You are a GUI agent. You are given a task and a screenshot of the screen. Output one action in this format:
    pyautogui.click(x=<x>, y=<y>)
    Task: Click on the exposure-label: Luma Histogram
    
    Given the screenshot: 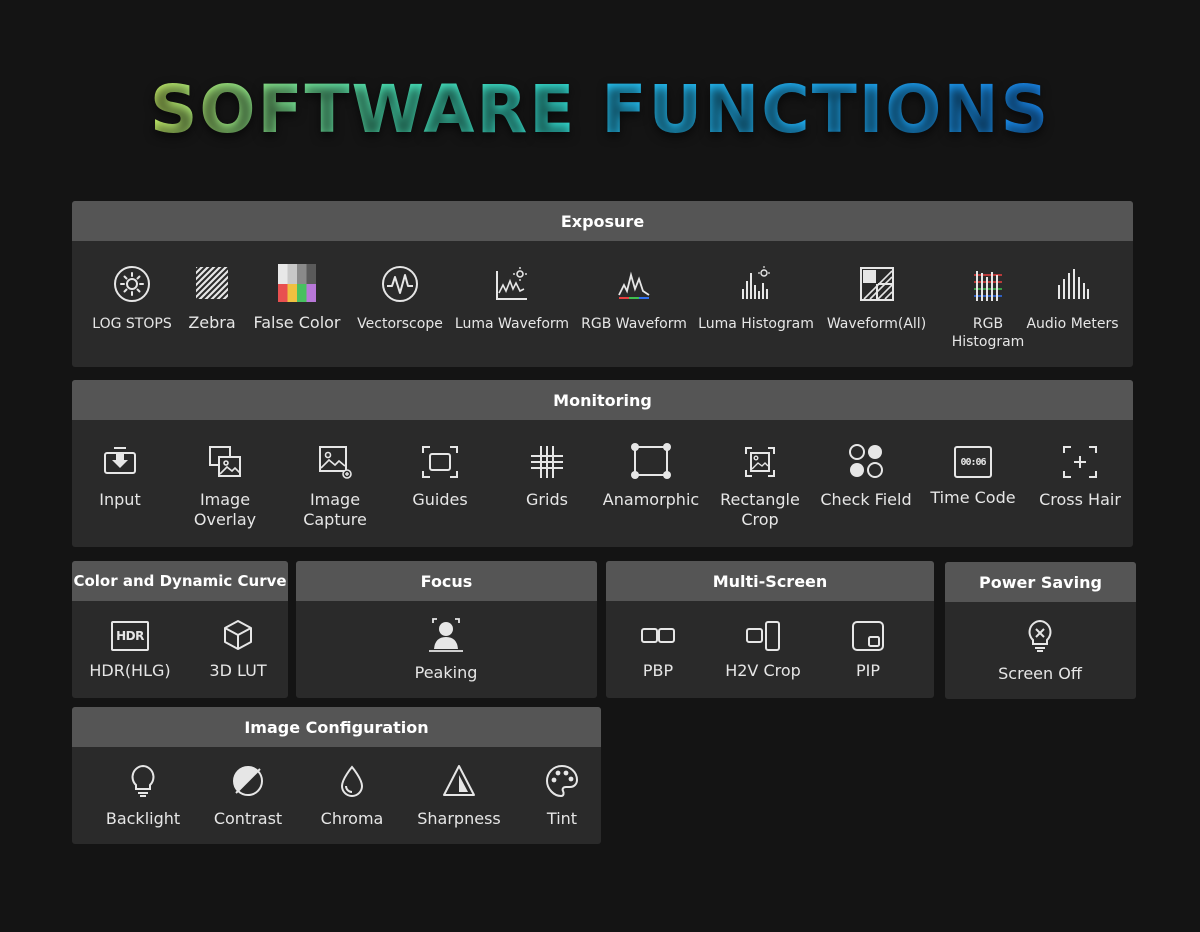 What is the action you would take?
    pyautogui.click(x=756, y=324)
    